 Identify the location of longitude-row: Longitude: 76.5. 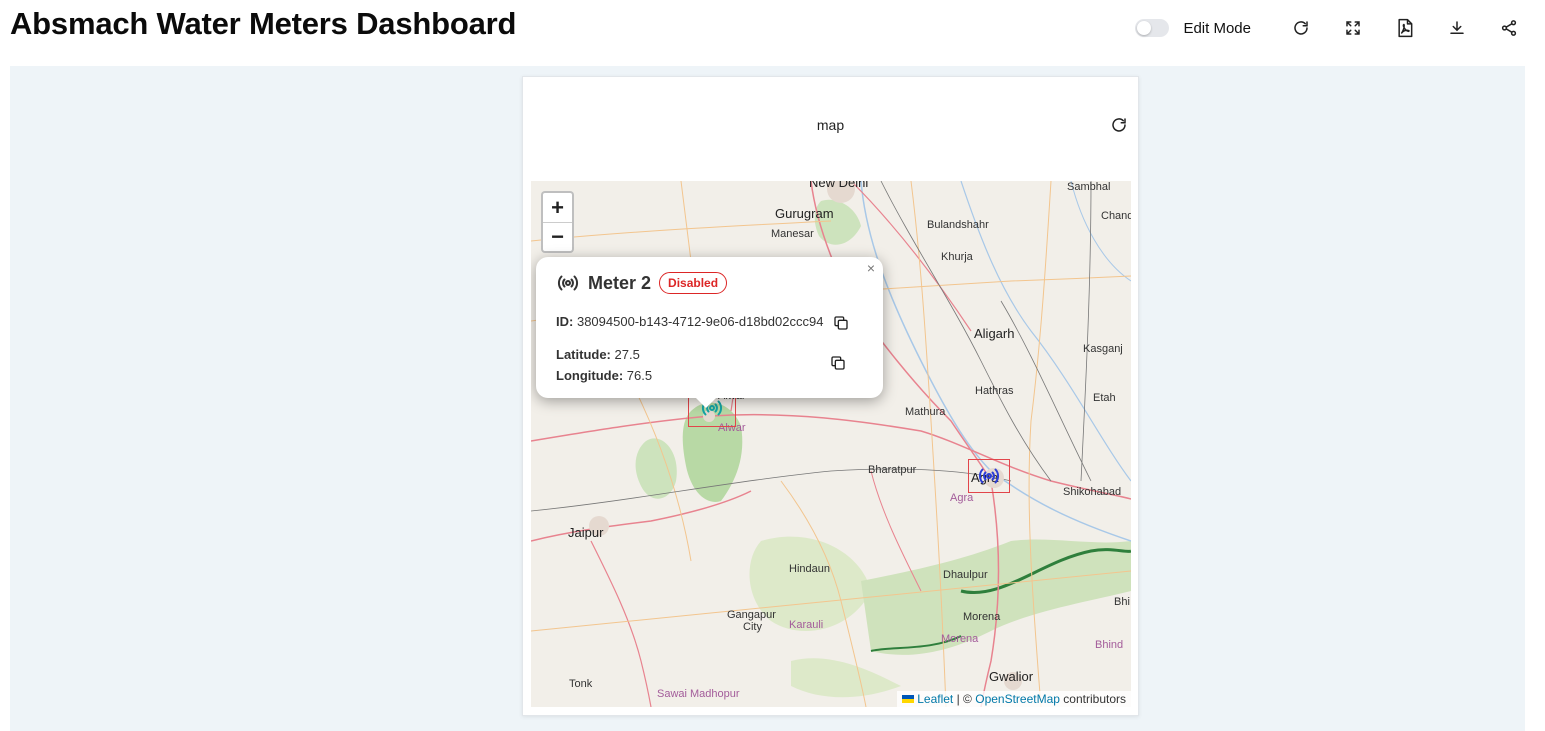
(604, 375).